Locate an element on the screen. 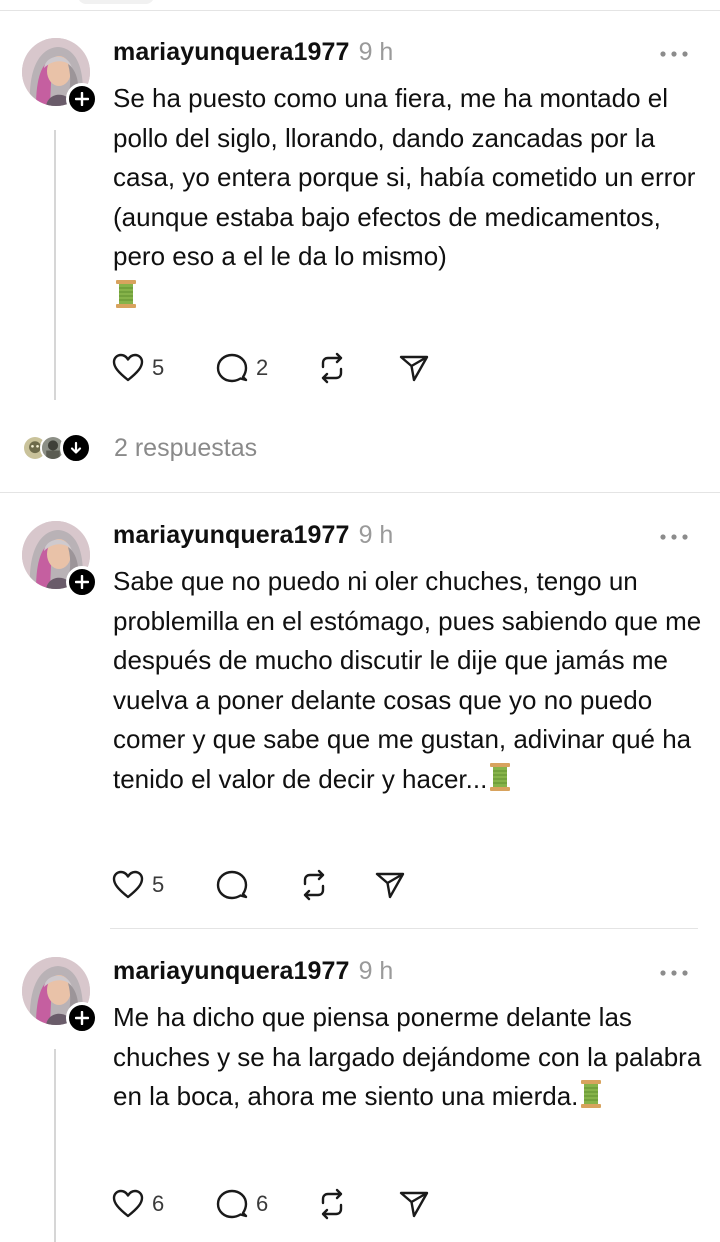 Image resolution: width=720 pixels, height=1242 pixels. like-button: 6 is located at coordinates (137, 1204).